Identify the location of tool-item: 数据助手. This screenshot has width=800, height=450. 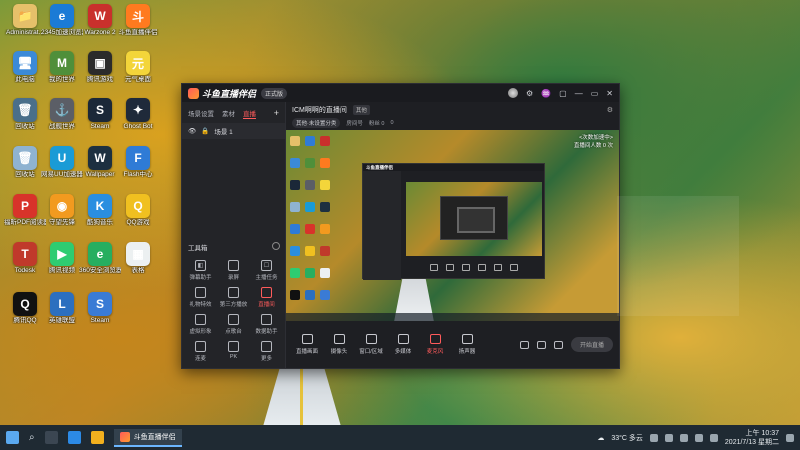
(266, 324).